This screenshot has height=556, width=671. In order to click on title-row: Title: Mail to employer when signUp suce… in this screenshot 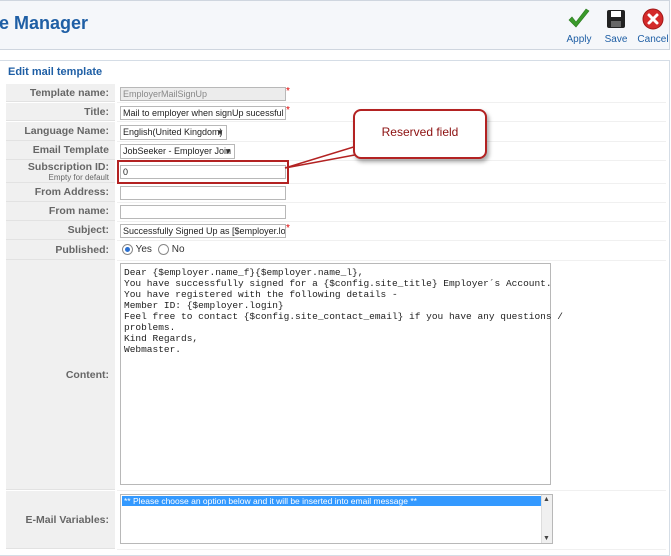, I will do `click(336, 112)`.